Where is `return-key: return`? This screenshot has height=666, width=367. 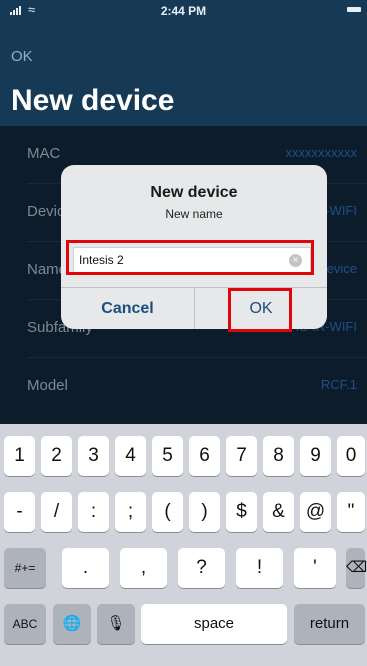
return-key: return is located at coordinates (329, 624).